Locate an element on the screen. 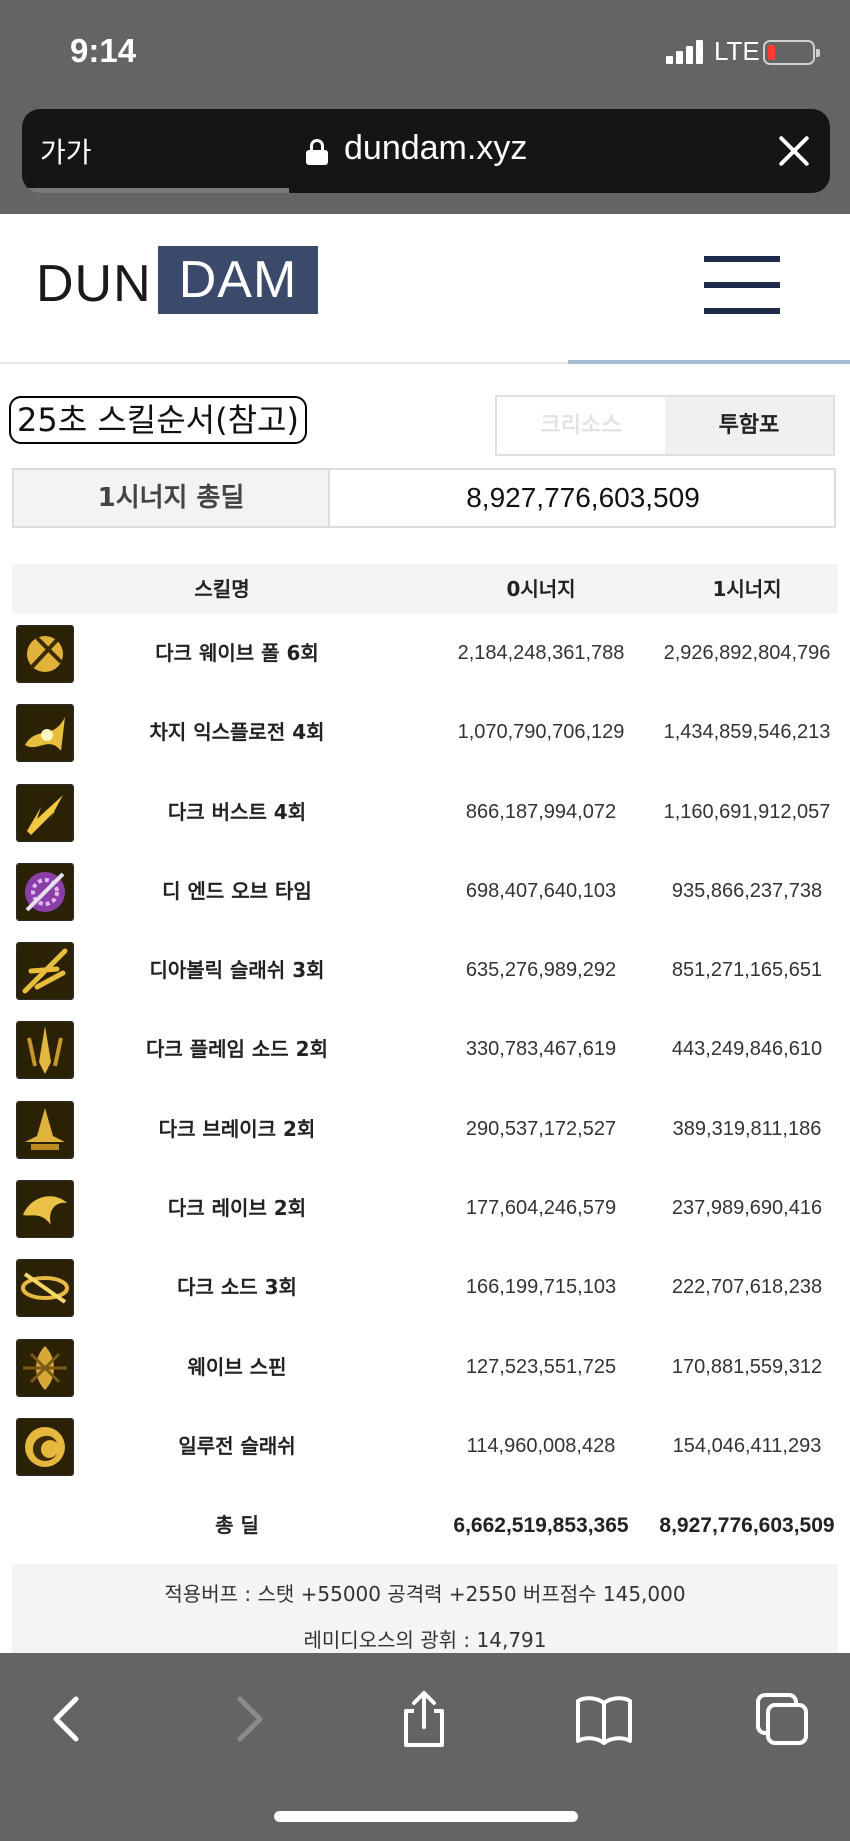  dark-rave-icon is located at coordinates (45, 1209).